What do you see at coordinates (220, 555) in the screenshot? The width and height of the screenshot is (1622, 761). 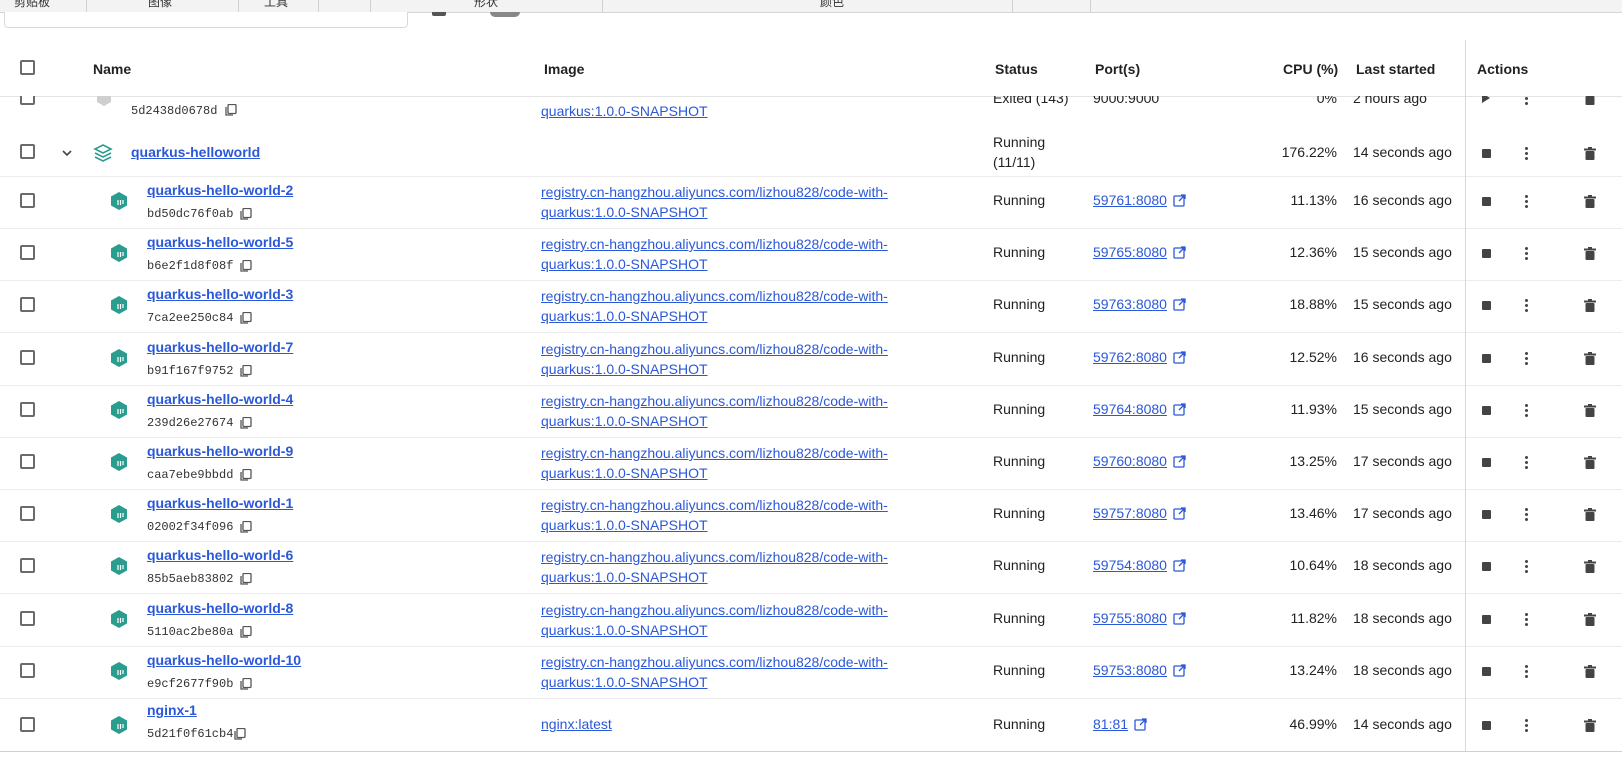 I see `container-name-link: quarkus-hello-world-6` at bounding box center [220, 555].